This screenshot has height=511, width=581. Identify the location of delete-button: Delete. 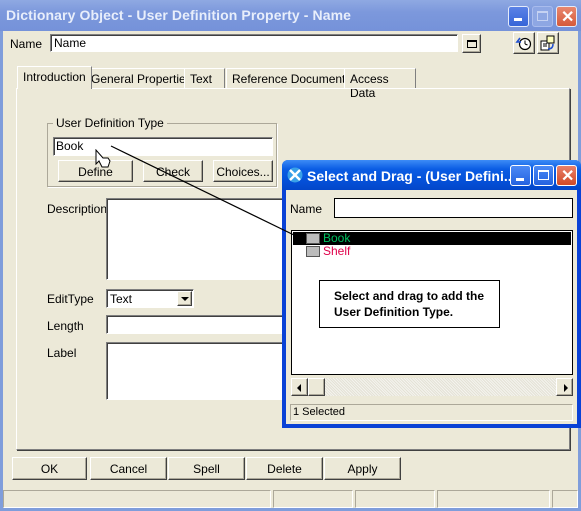
(284, 468).